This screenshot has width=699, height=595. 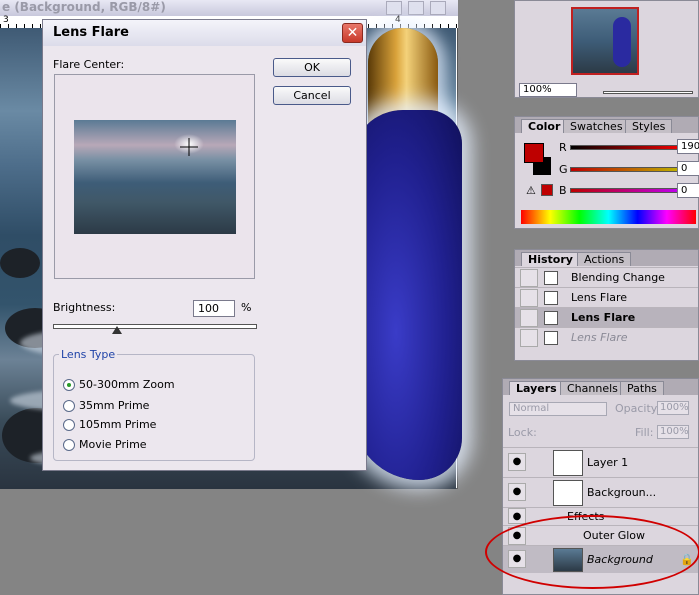 I want to click on history-tabs: History Actions, so click(x=606, y=258).